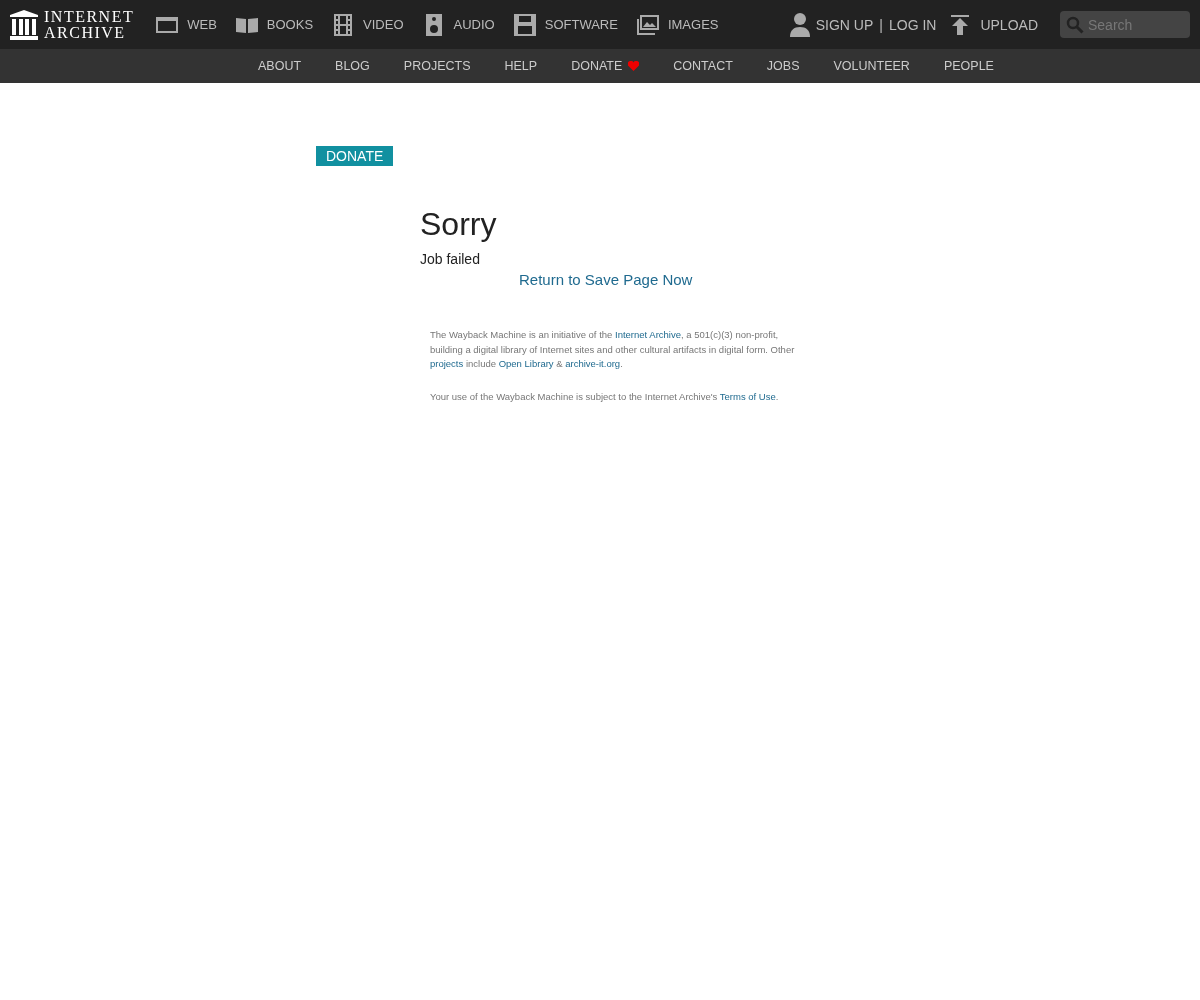 Image resolution: width=1200 pixels, height=1000 pixels. Describe the element at coordinates (613, 349) in the screenshot. I see `footer-paragraph: The Wayback Machine is an initiative of the Internet Archive, a 501(c)(3) non-profit, building a digital library of Internet sites and other cultural artifacts in digital form. Other projects include Open Library & archive-it.org.` at that location.